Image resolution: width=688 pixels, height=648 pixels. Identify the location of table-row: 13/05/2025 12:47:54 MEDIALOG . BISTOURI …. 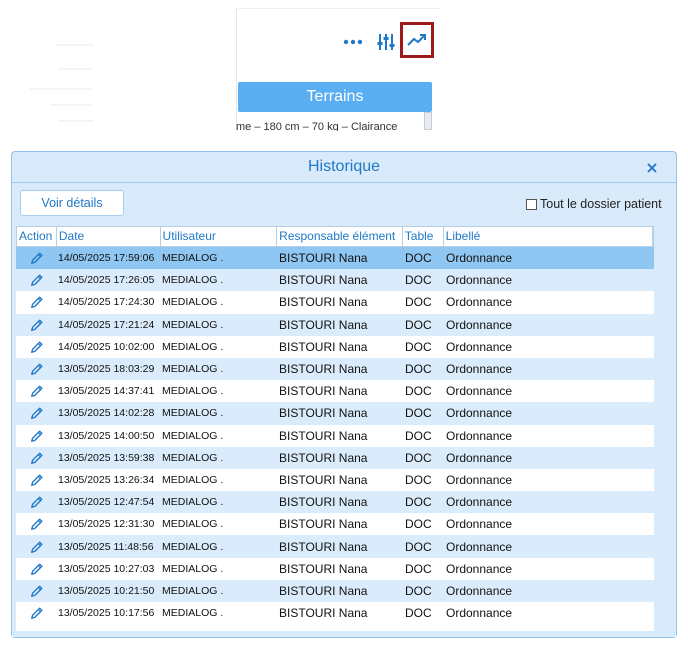
(335, 502).